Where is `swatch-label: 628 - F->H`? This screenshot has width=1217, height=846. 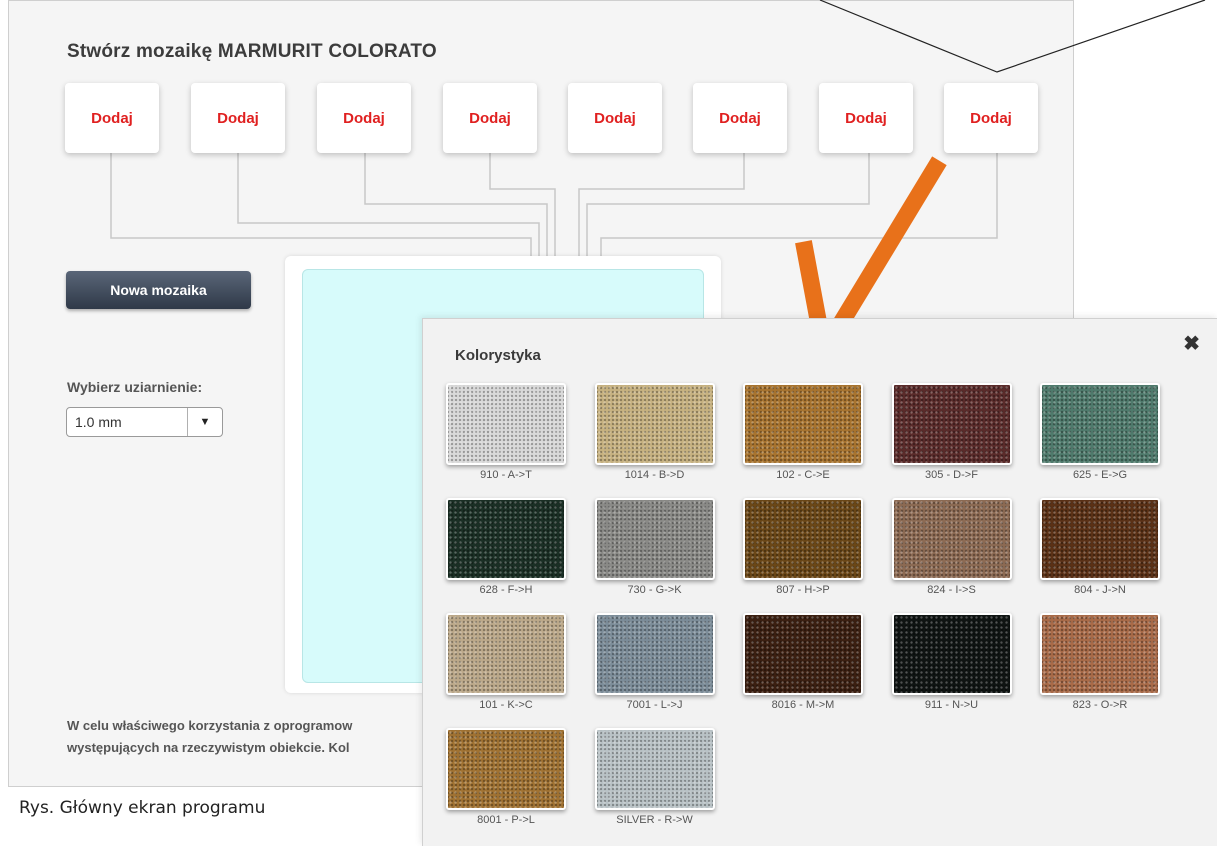 swatch-label: 628 - F->H is located at coordinates (506, 590).